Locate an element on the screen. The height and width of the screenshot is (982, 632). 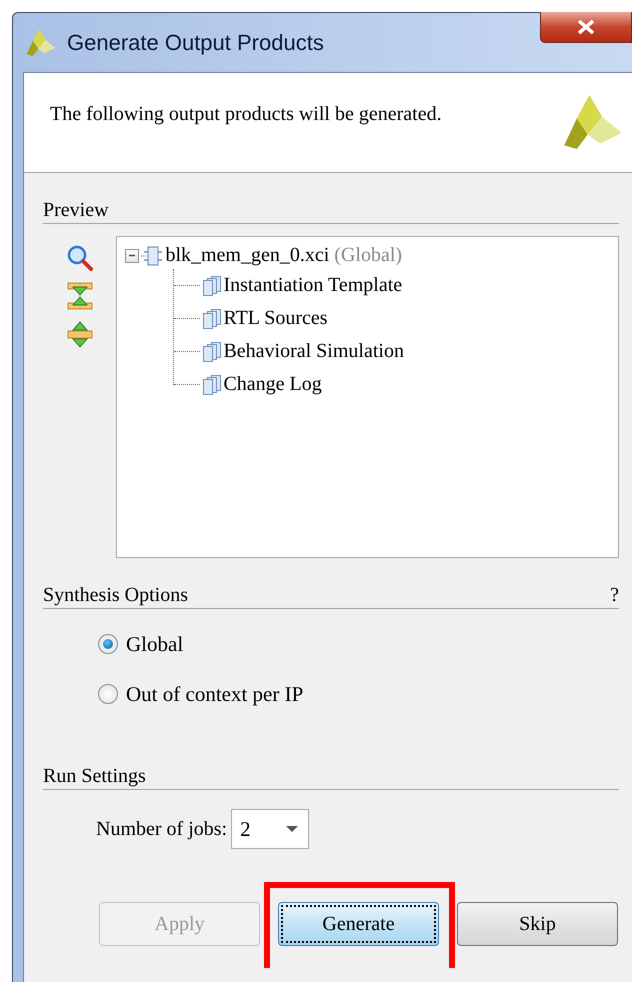
window-title: Generate Output Products is located at coordinates (195, 43).